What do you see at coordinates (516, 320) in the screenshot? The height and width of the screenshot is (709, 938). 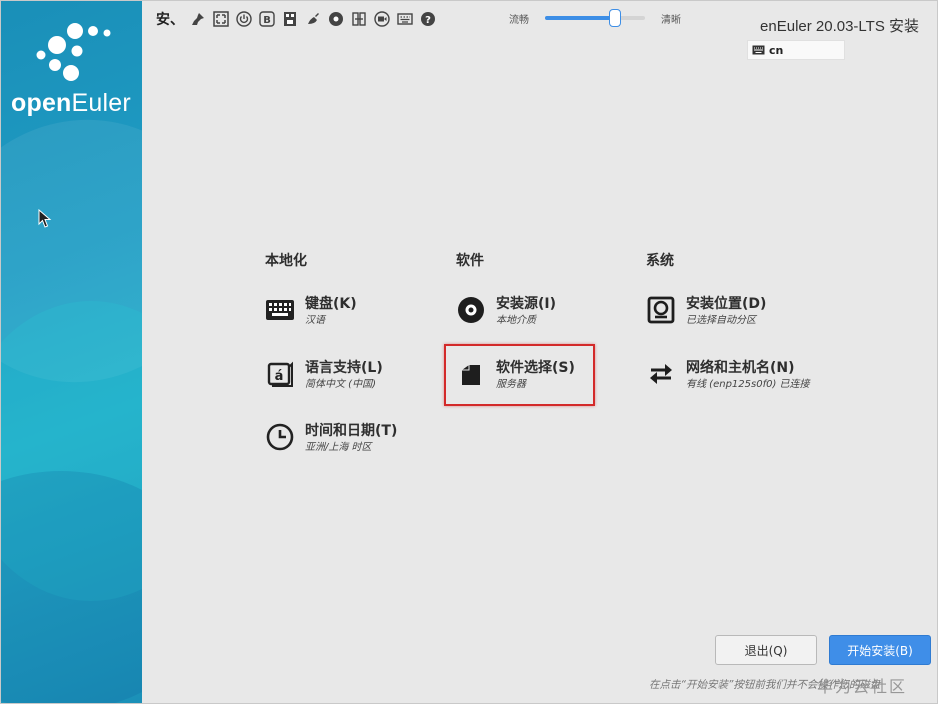 I see `spoke-status: 本地介质` at bounding box center [516, 320].